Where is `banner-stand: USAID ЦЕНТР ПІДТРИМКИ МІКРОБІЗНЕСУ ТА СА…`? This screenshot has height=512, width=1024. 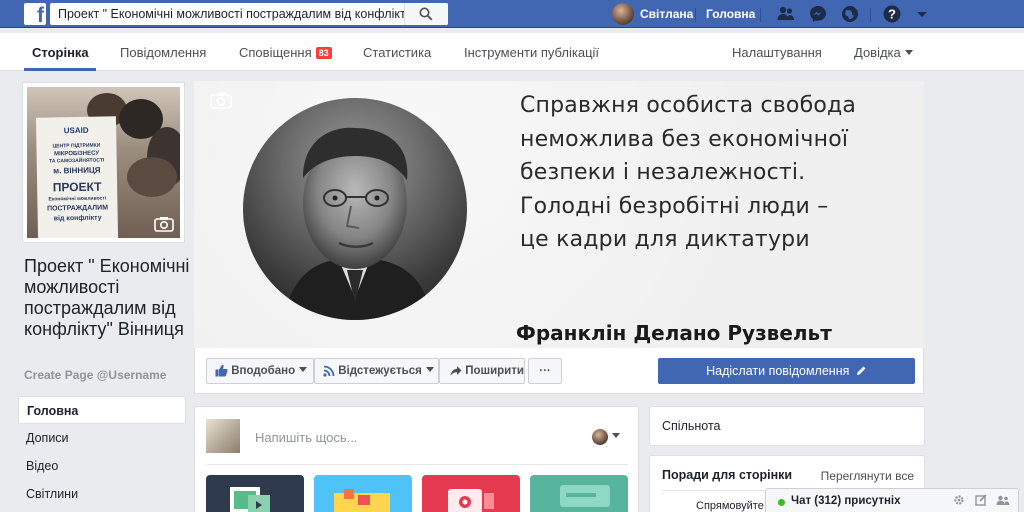 banner-stand: USAID ЦЕНТР ПІДТРИМКИ МІКРОБІЗНЕСУ ТА СА… is located at coordinates (77, 177).